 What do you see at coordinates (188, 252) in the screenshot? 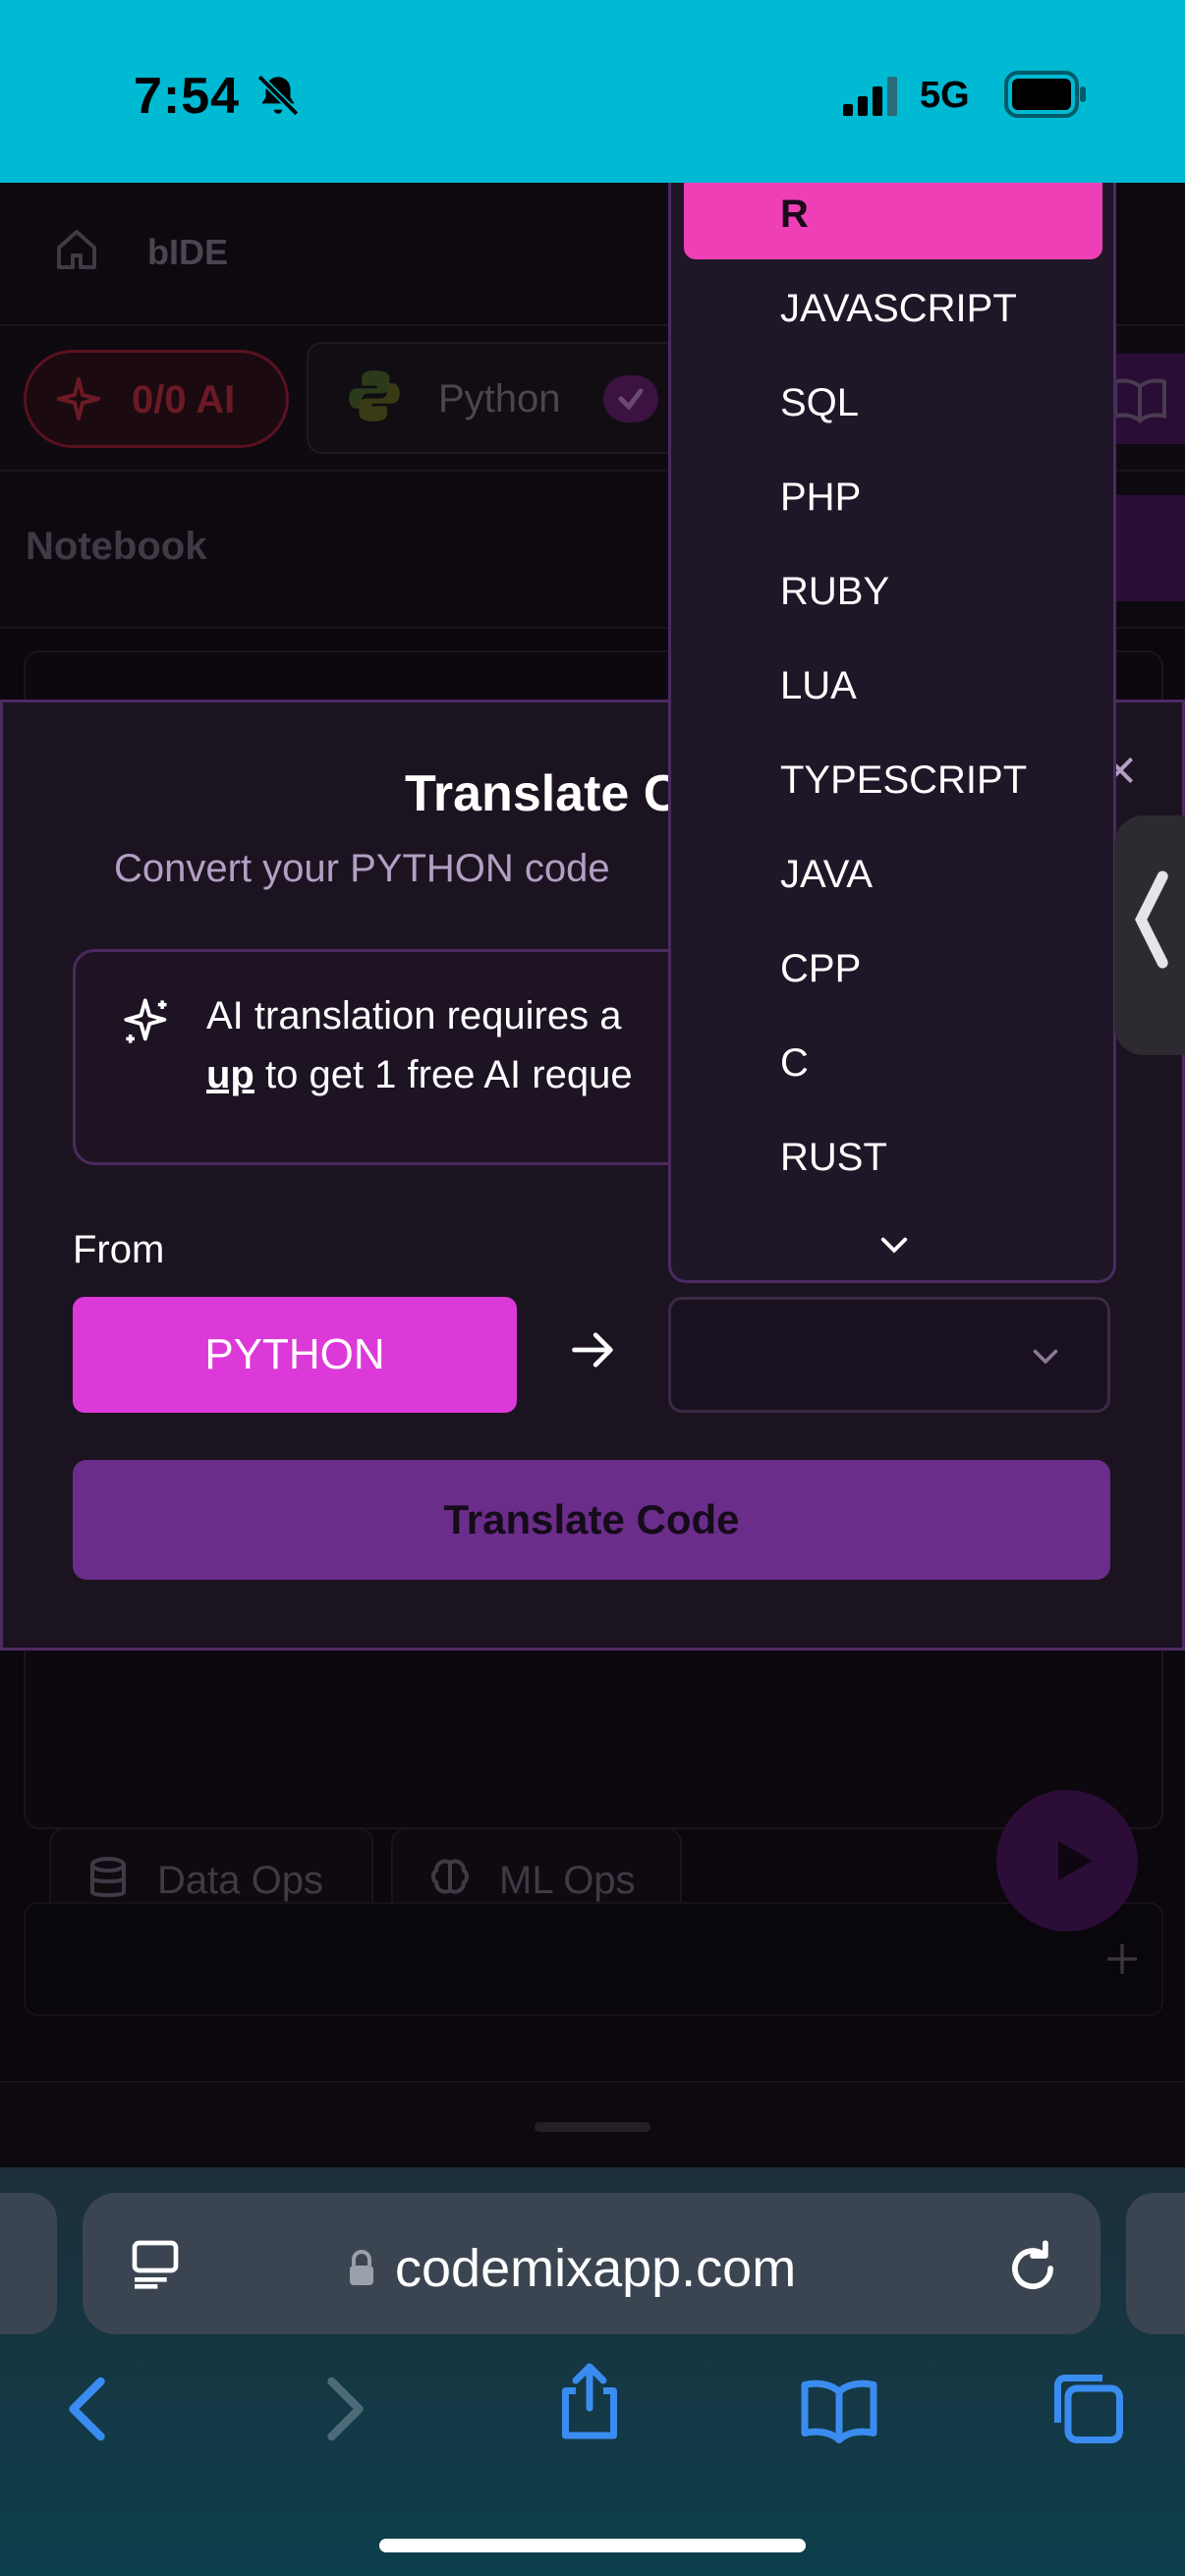
I see `app-title: bIDE` at bounding box center [188, 252].